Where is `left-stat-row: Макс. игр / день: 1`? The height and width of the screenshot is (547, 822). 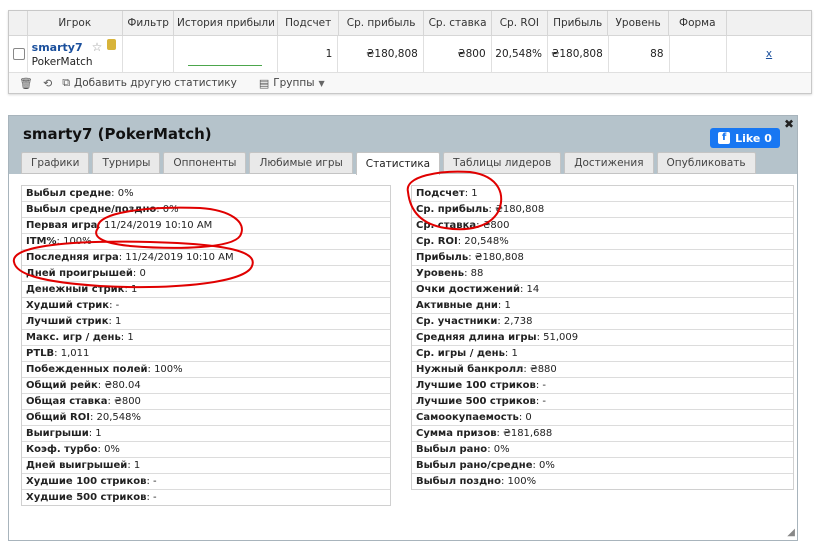
left-stat-row: Макс. игр / день: 1 is located at coordinates (206, 338).